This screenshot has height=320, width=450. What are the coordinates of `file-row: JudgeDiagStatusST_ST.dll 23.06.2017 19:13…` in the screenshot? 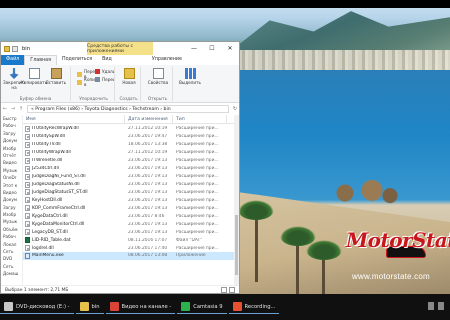 It's located at (131, 193).